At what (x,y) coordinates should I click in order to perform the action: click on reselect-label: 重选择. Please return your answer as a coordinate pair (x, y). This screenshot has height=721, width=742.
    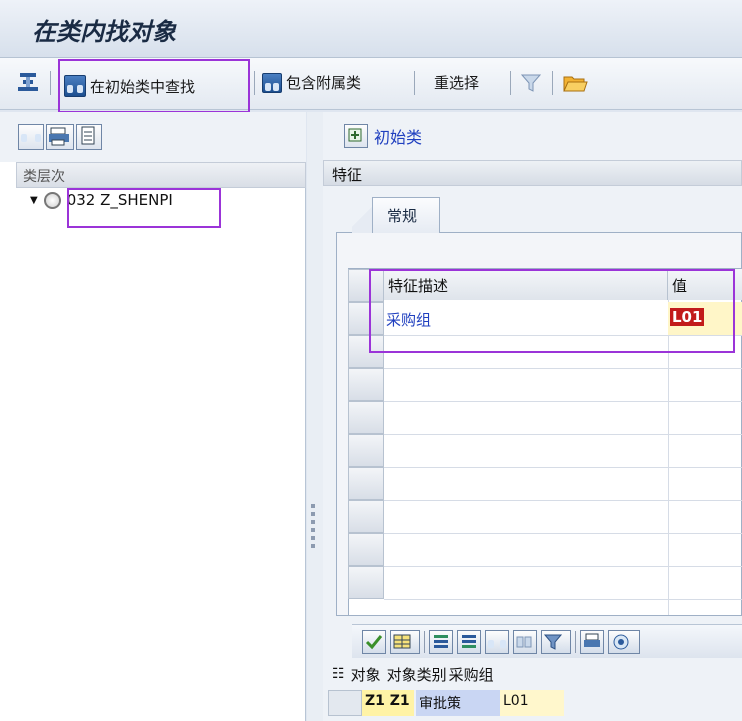
    Looking at the image, I should click on (457, 83).